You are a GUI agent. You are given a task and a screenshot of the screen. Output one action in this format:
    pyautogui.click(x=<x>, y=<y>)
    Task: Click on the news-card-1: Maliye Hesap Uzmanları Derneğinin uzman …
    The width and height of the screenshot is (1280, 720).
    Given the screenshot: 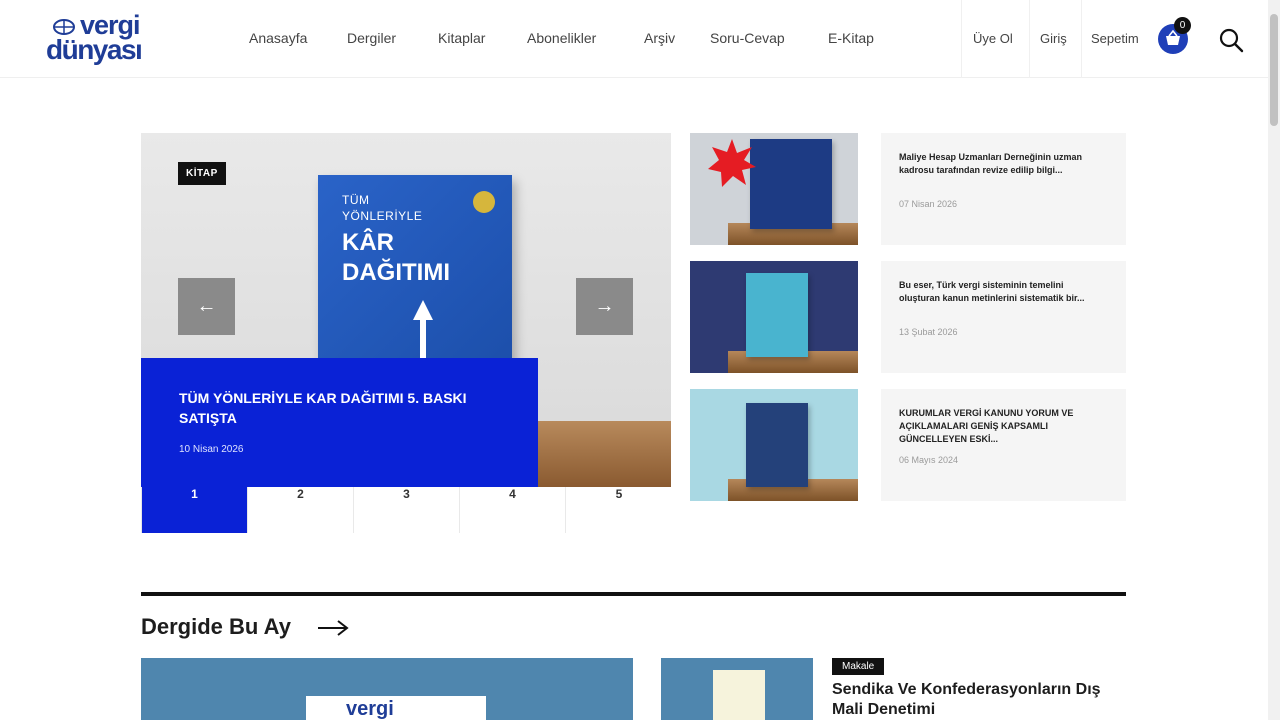 What is the action you would take?
    pyautogui.click(x=1003, y=189)
    